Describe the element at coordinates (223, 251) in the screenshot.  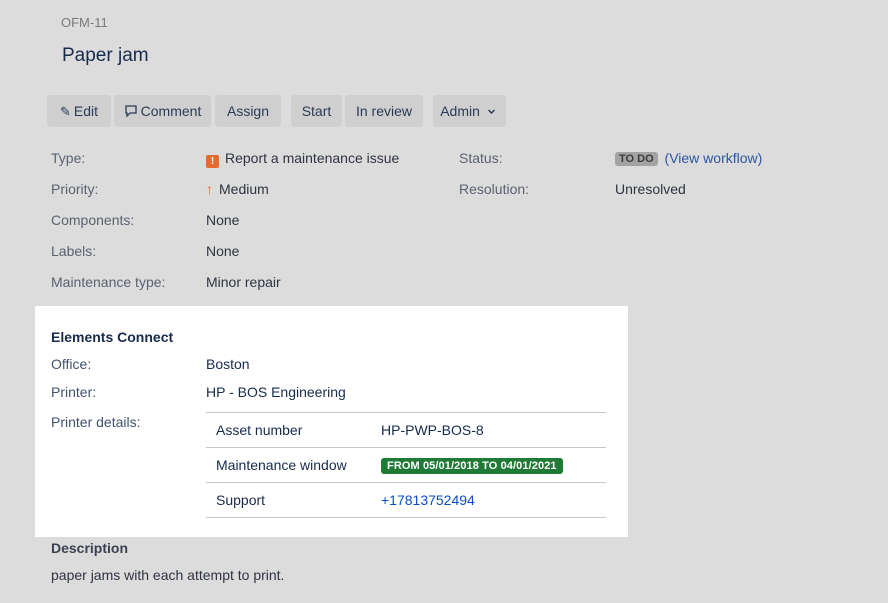
I see `labels-value: None` at that location.